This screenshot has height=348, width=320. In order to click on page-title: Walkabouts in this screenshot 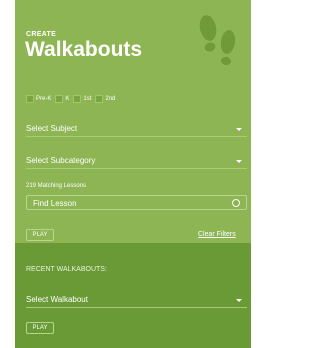, I will do `click(84, 49)`.